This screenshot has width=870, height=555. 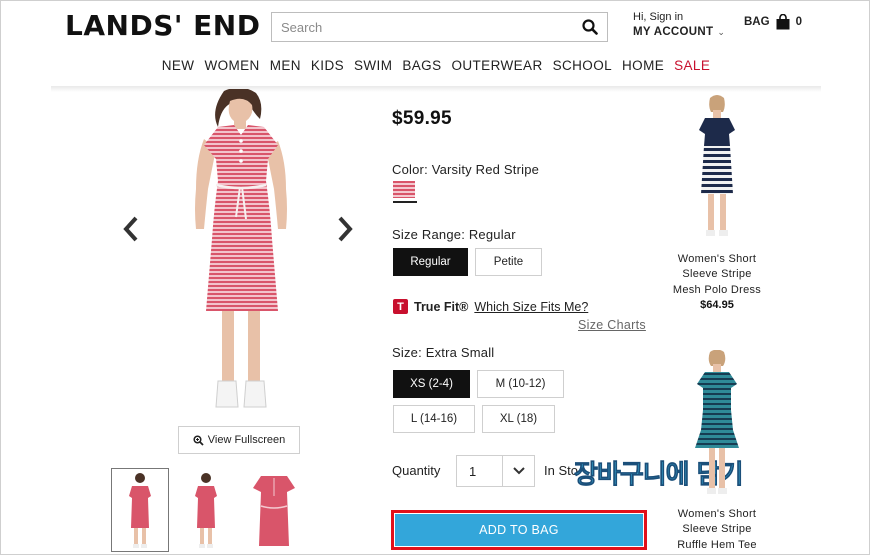 What do you see at coordinates (466, 169) in the screenshot?
I see `color-label: Color: Varsity Red Stripe` at bounding box center [466, 169].